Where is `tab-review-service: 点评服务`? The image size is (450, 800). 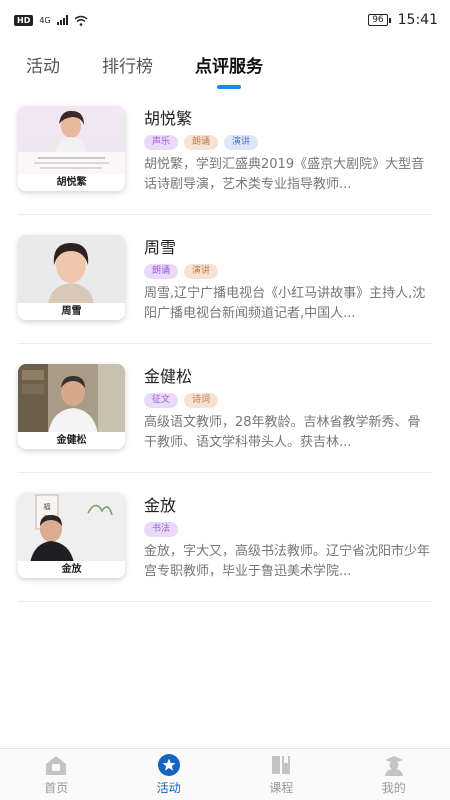
tab-review-service: 点评服务 is located at coordinates (229, 71).